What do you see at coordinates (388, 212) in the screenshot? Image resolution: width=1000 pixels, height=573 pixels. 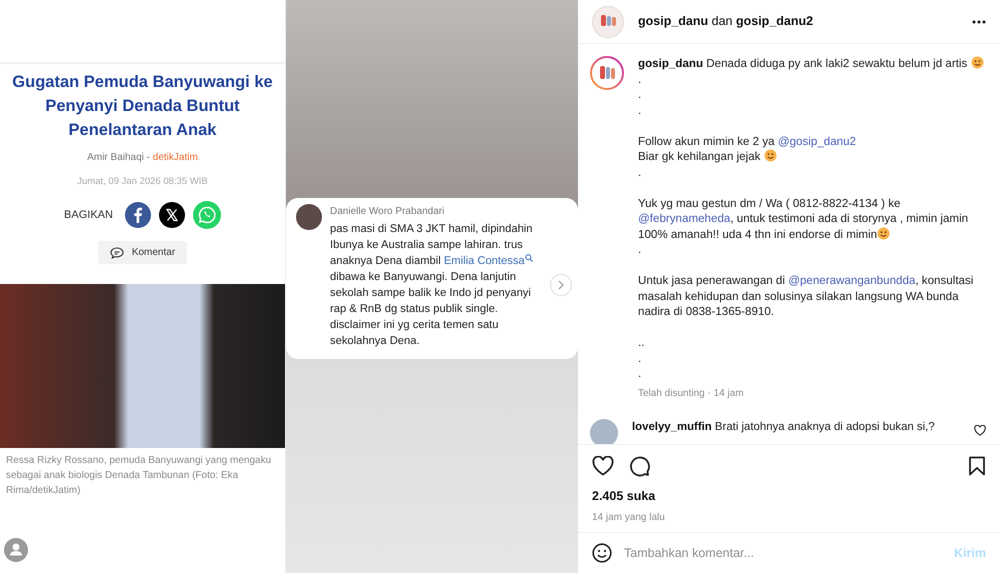 I see `commenter-name: Danielle Woro Prabandari` at bounding box center [388, 212].